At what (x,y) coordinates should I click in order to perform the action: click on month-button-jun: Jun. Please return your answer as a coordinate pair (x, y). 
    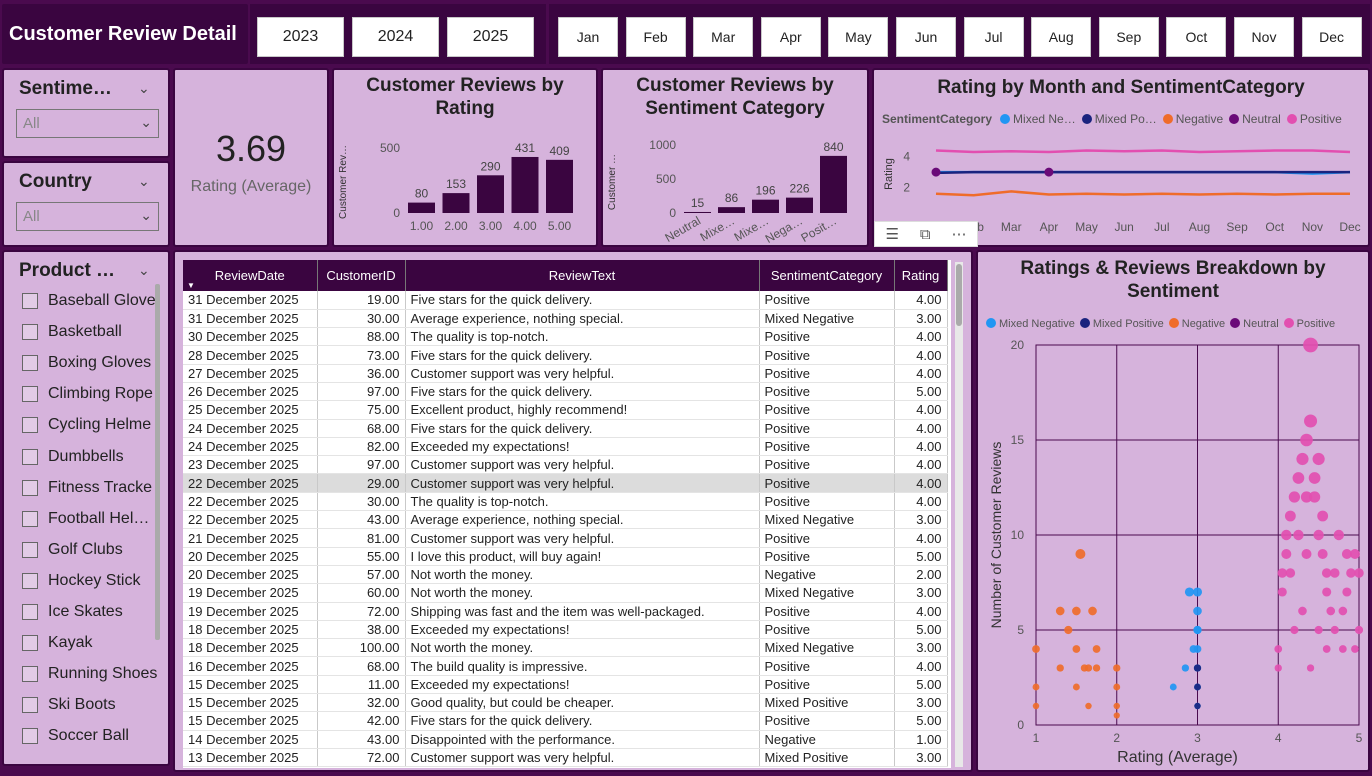
    Looking at the image, I should click on (926, 37).